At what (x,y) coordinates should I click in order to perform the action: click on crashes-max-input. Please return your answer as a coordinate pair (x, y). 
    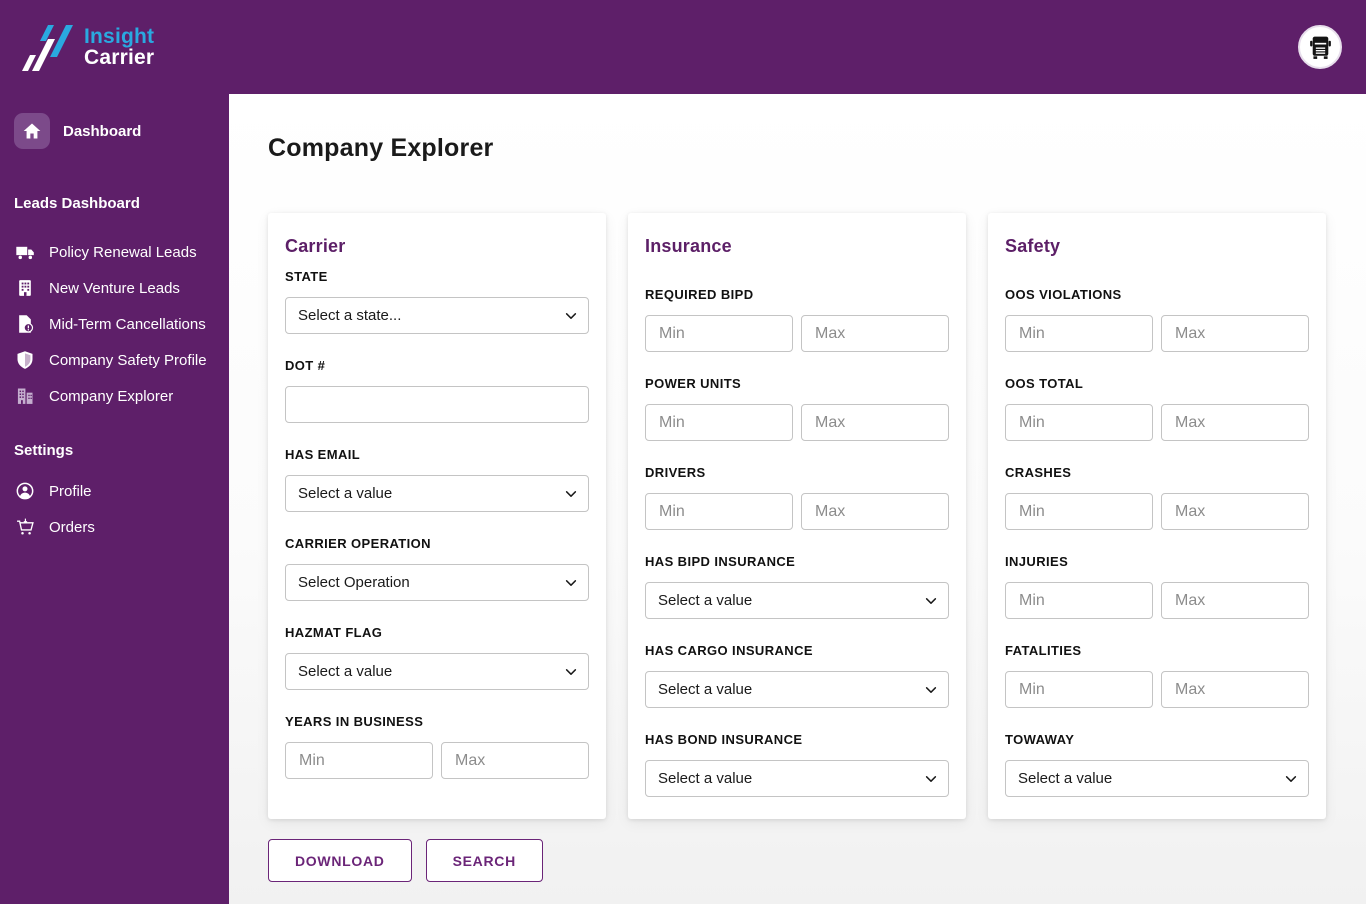
    Looking at the image, I should click on (1235, 511).